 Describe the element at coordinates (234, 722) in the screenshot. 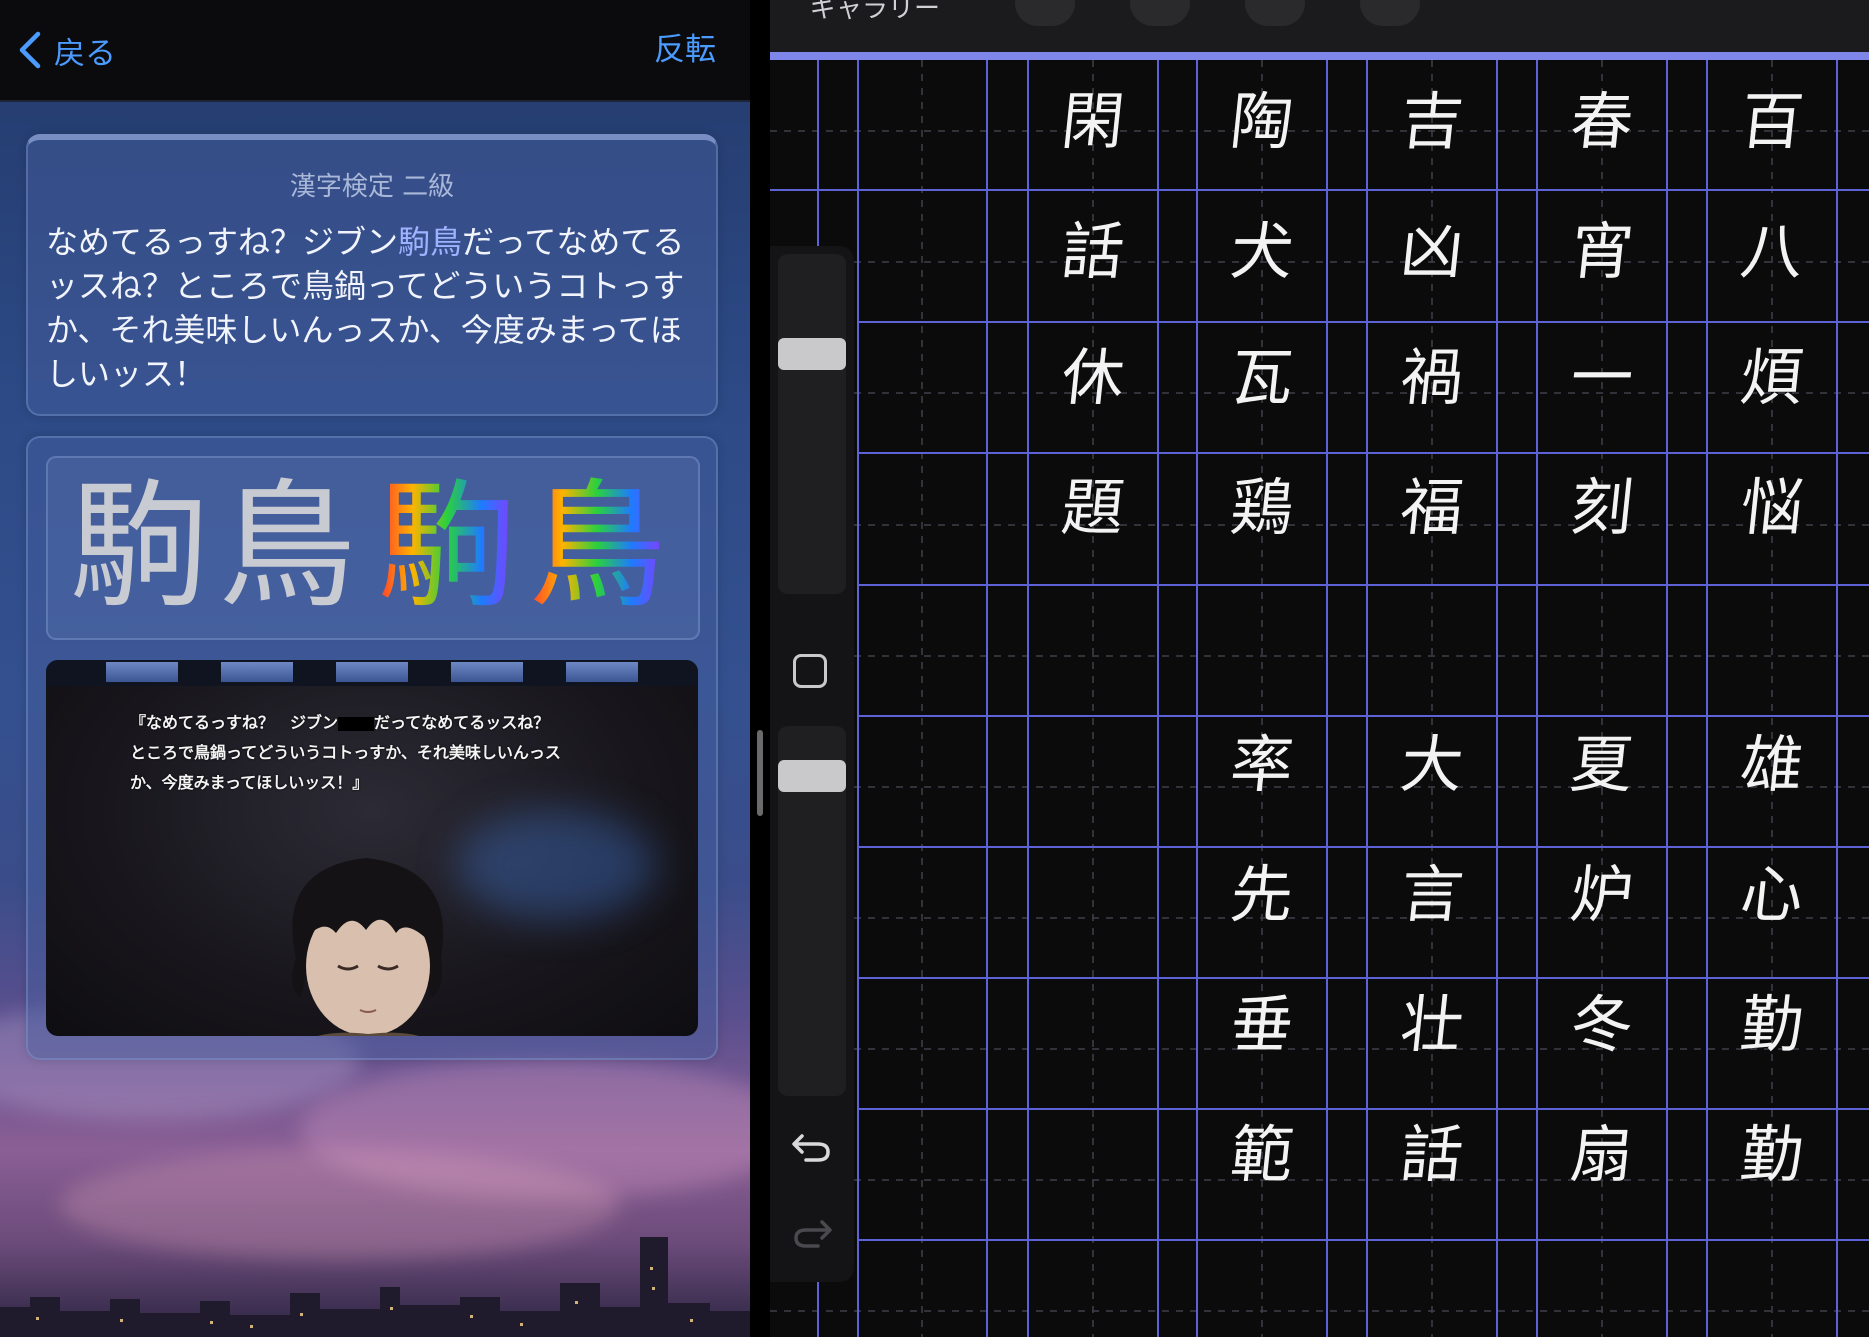

I see `dialogue-line1-before: 『なめてるっすね？ ジブン` at that location.